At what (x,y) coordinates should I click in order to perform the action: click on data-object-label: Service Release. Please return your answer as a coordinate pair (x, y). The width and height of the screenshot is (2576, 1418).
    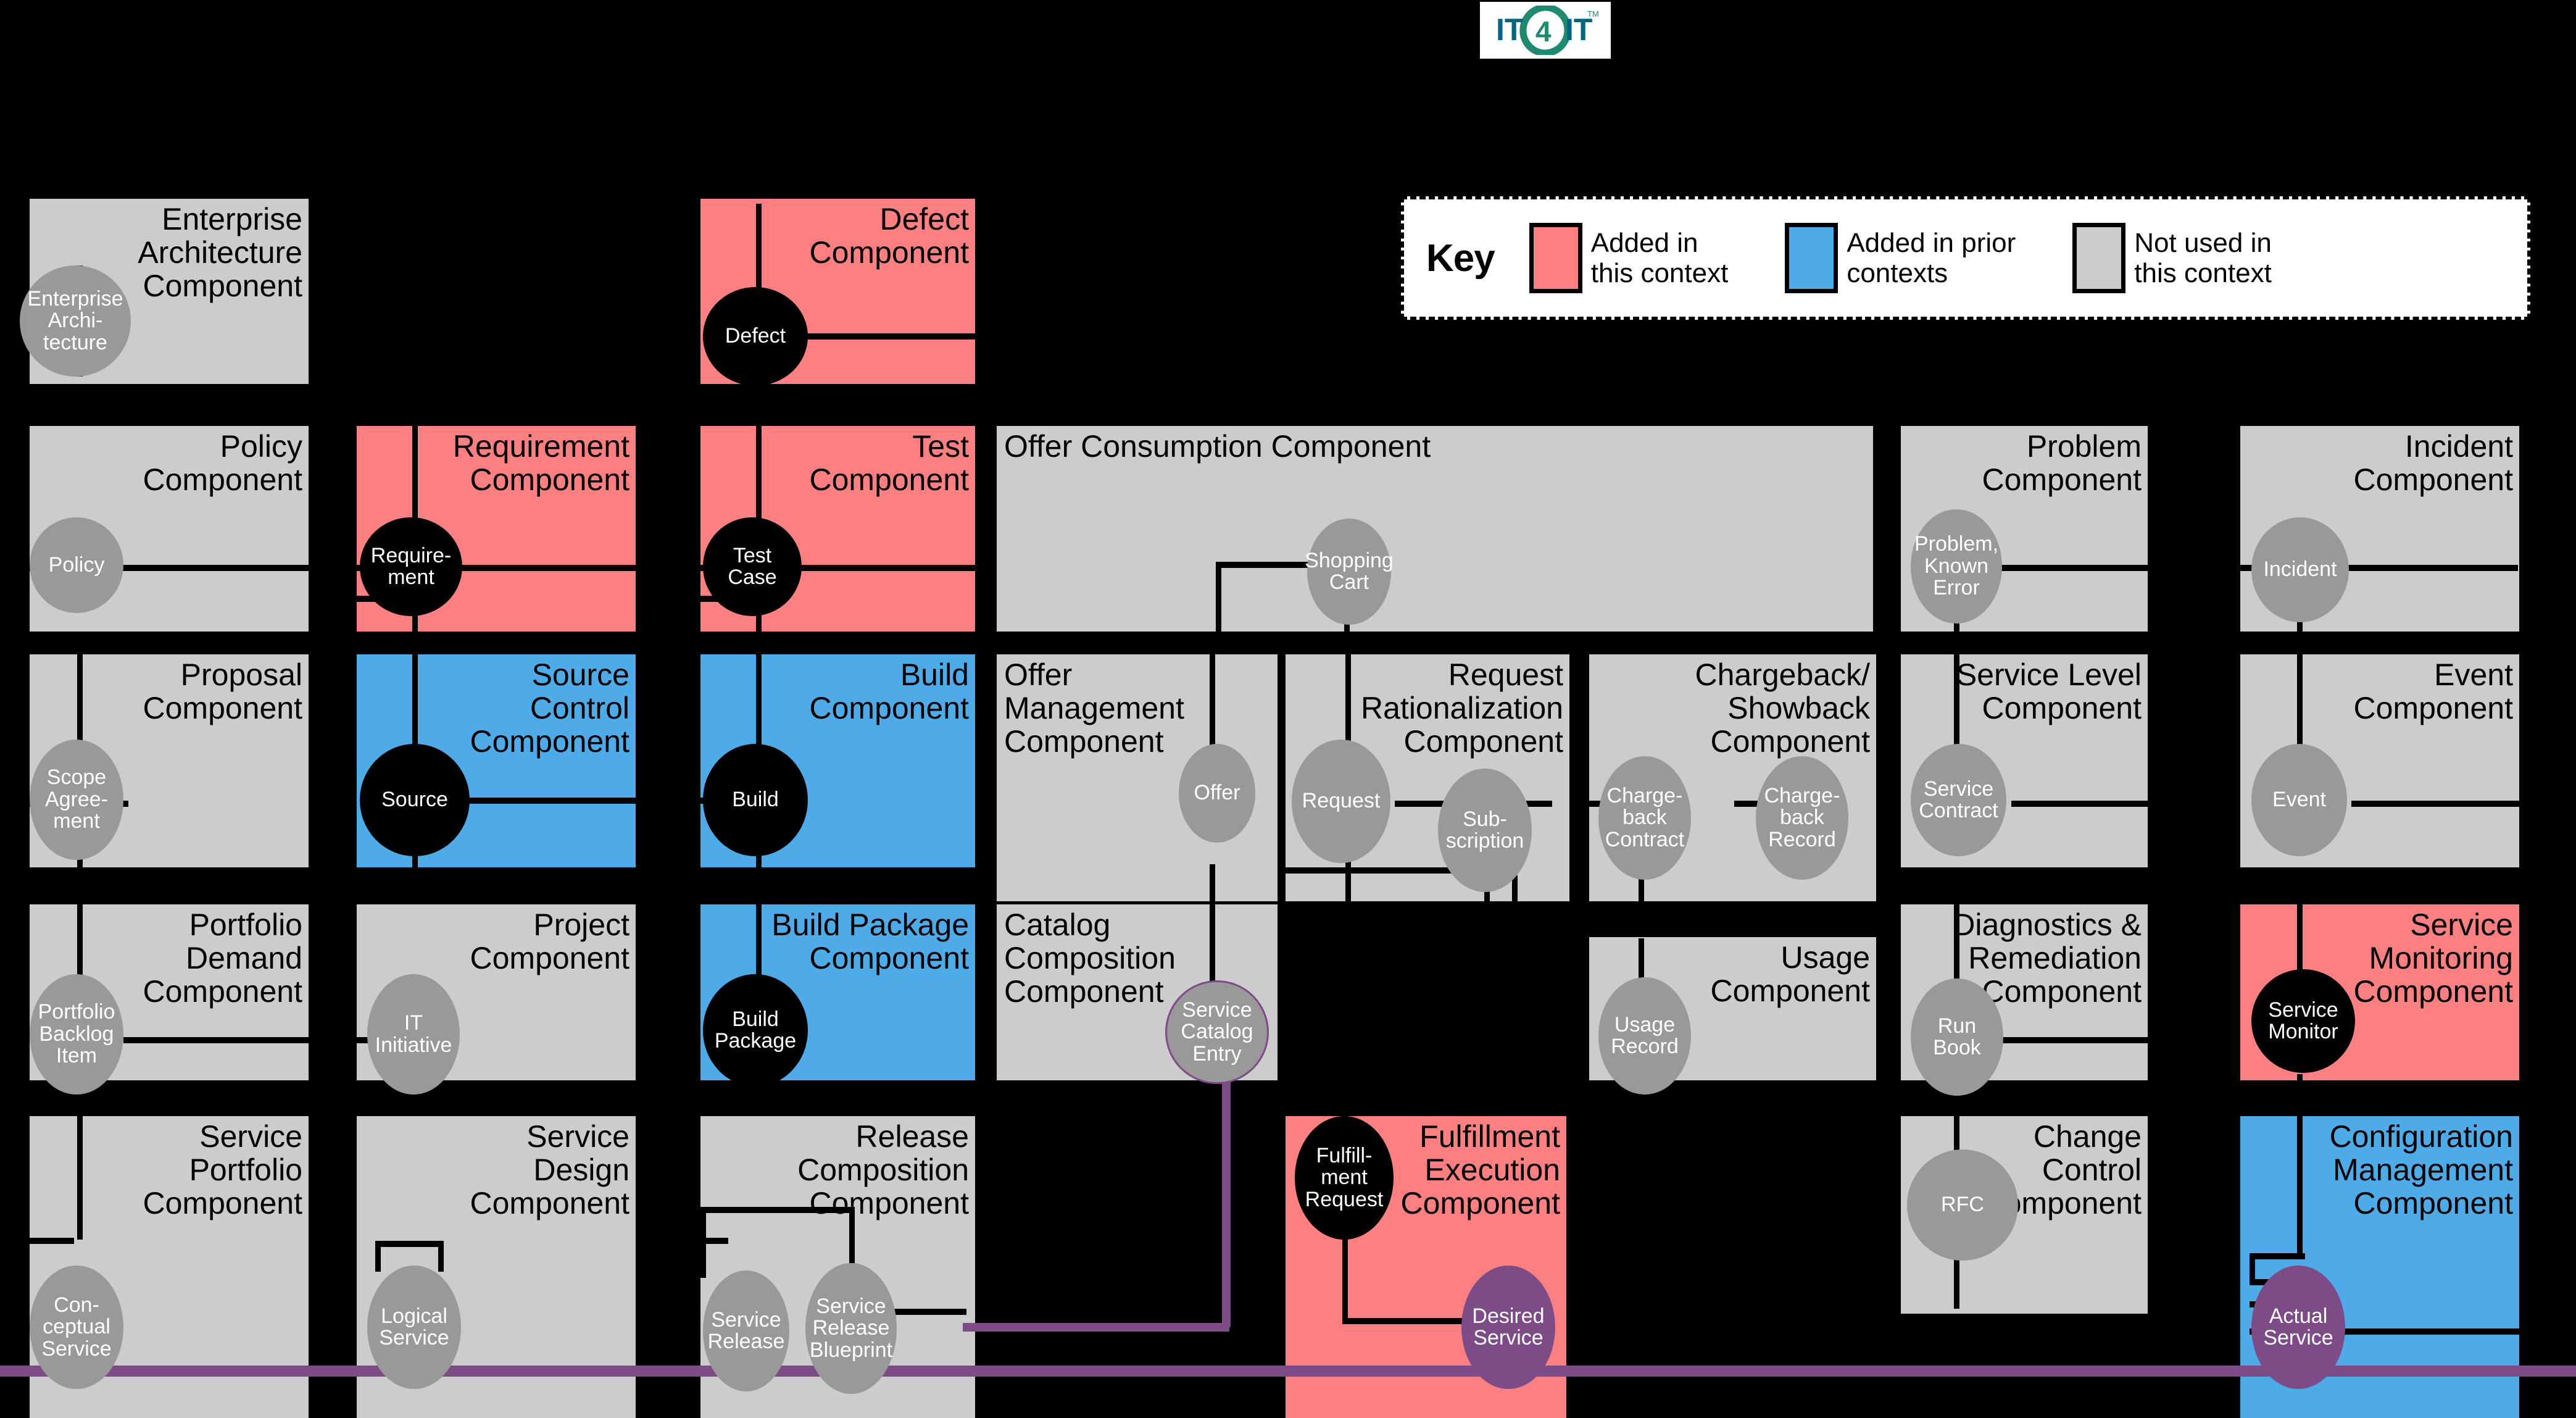
    Looking at the image, I should click on (746, 1330).